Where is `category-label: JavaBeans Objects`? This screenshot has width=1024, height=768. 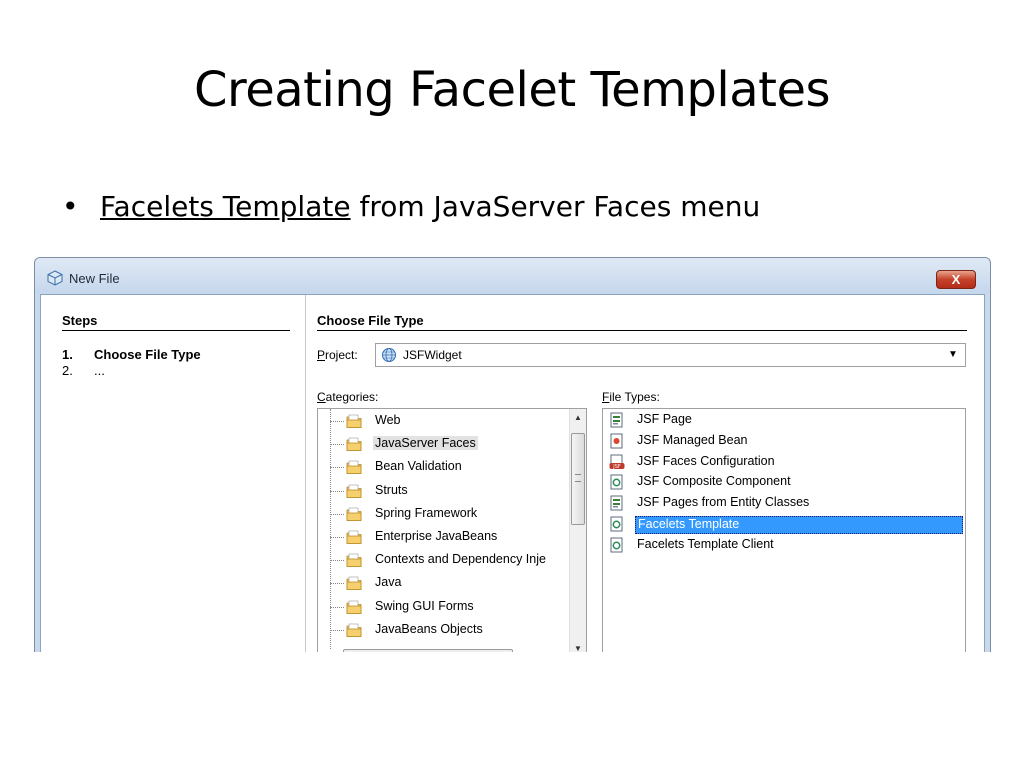
category-label: JavaBeans Objects is located at coordinates (429, 628).